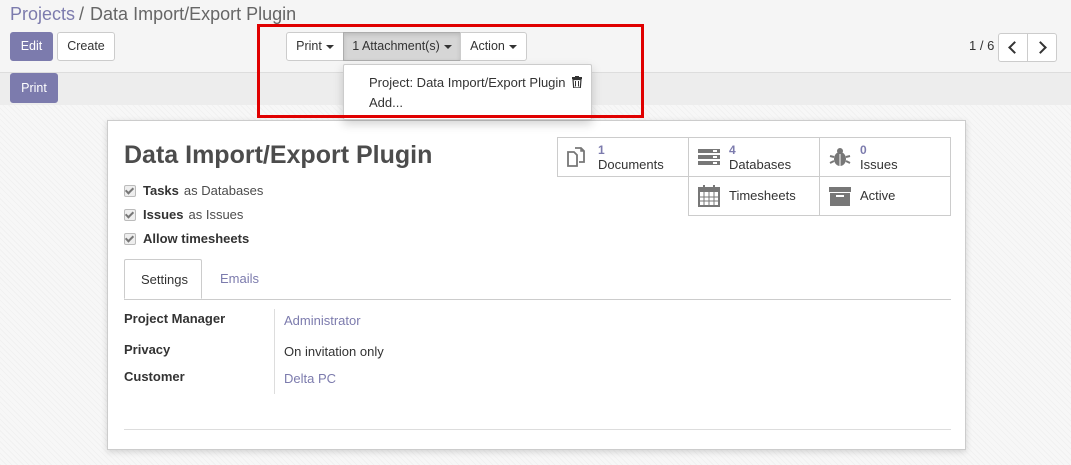 This screenshot has width=1071, height=465. Describe the element at coordinates (878, 195) in the screenshot. I see `active-label: Active` at that location.